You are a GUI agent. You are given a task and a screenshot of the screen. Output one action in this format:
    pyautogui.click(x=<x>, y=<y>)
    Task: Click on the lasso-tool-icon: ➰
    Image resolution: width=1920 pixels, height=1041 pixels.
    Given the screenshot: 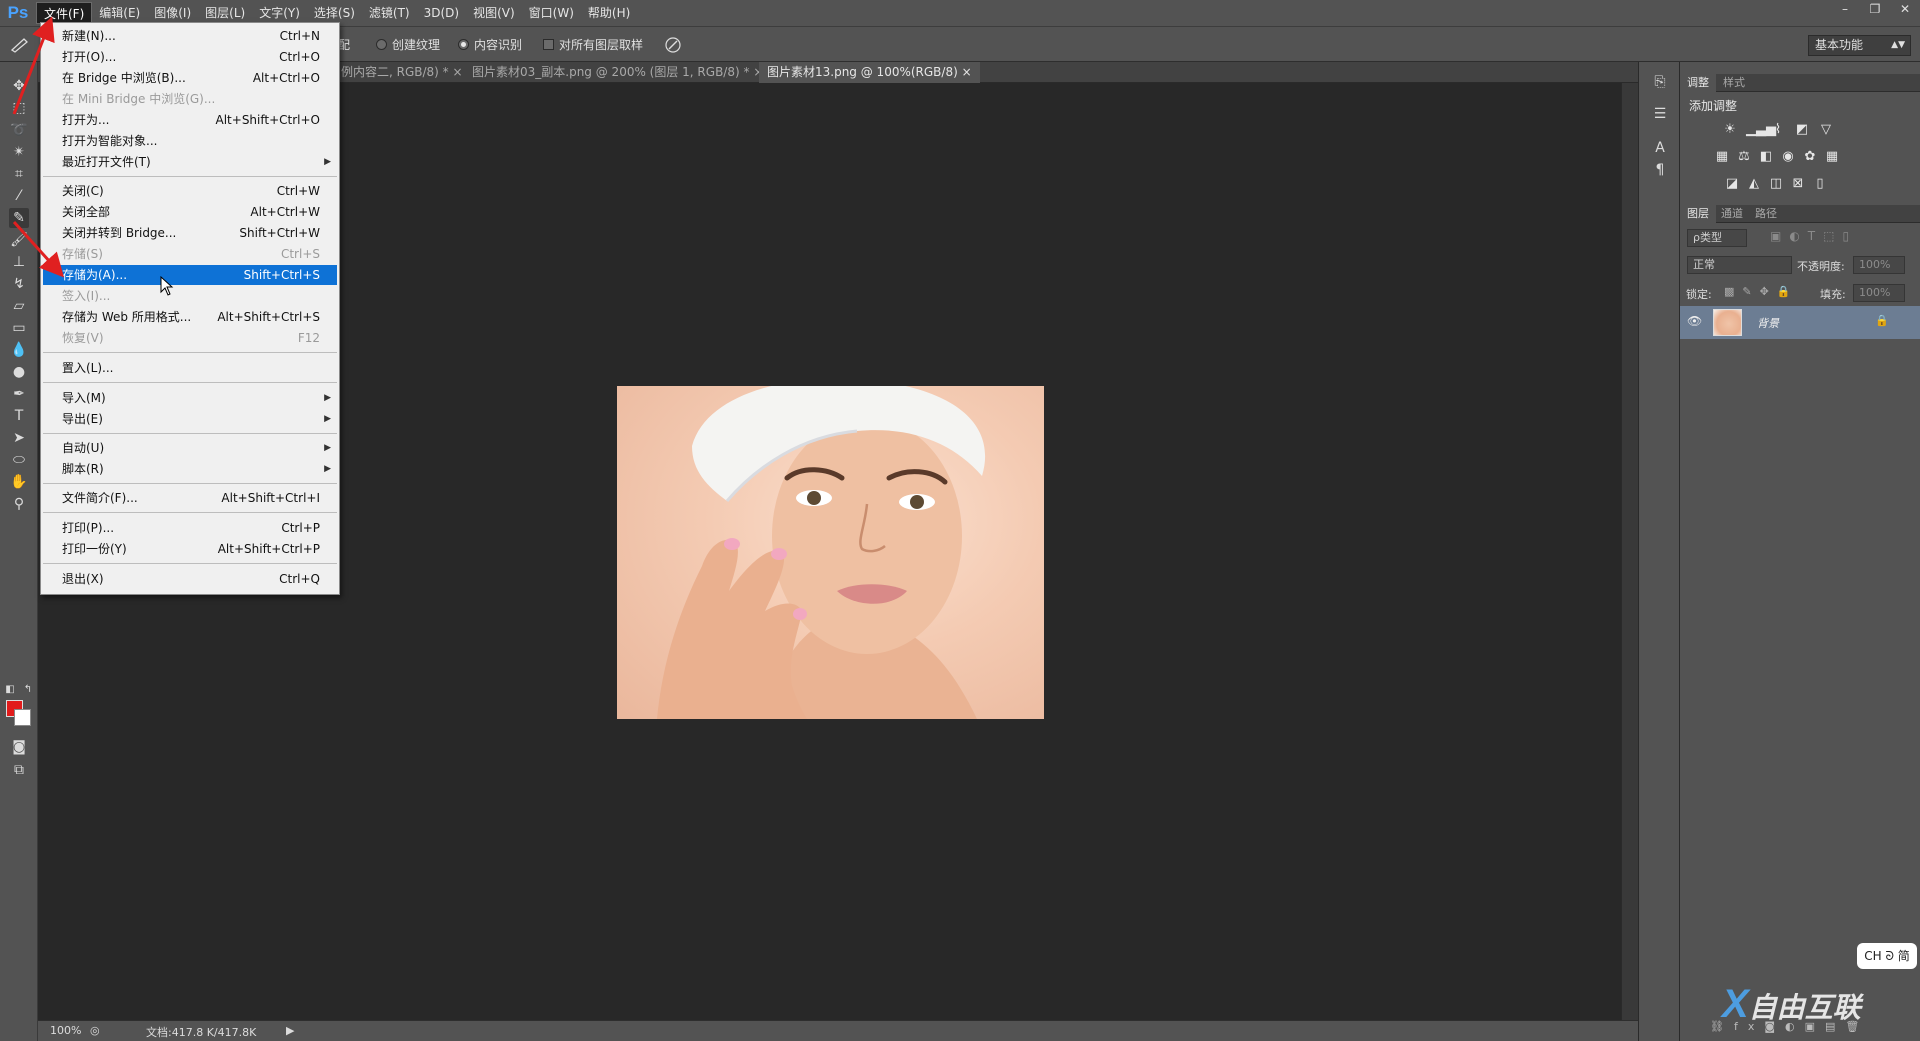 What is the action you would take?
    pyautogui.click(x=19, y=130)
    